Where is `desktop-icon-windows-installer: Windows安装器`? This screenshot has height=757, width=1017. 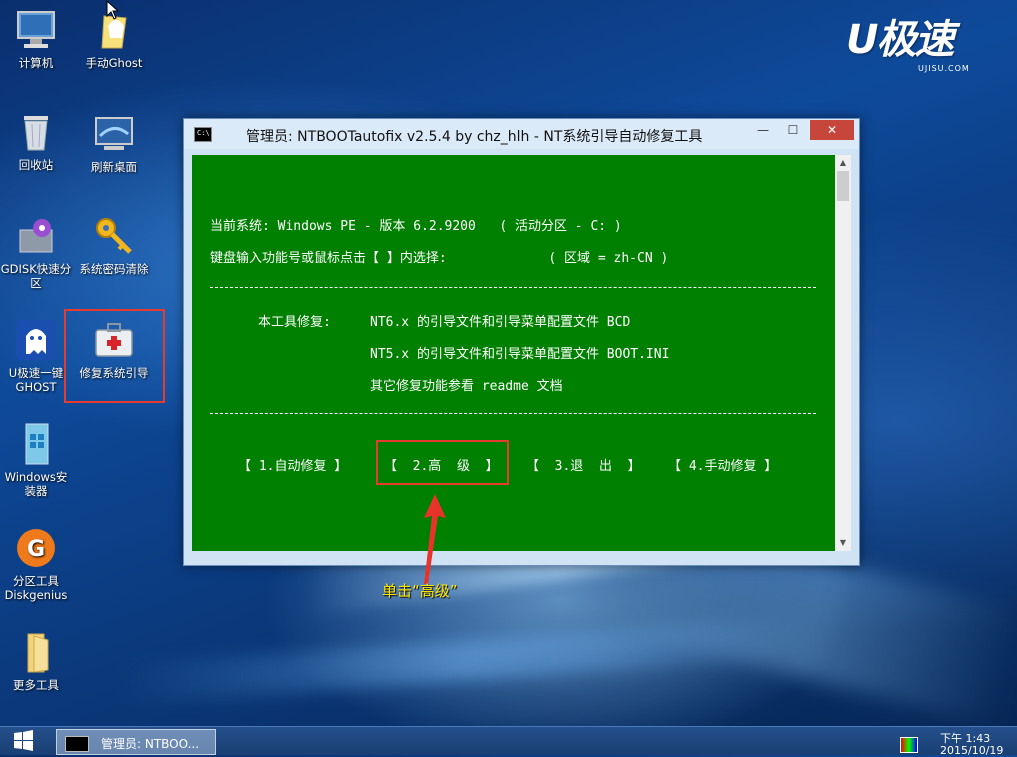
desktop-icon-windows-installer: Windows安装器 is located at coordinates (36, 460).